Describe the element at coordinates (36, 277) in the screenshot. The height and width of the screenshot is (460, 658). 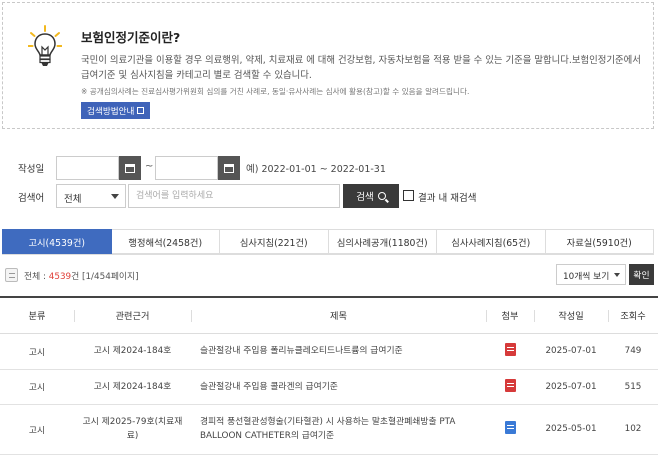
I see `result-prefix: 전체 :` at that location.